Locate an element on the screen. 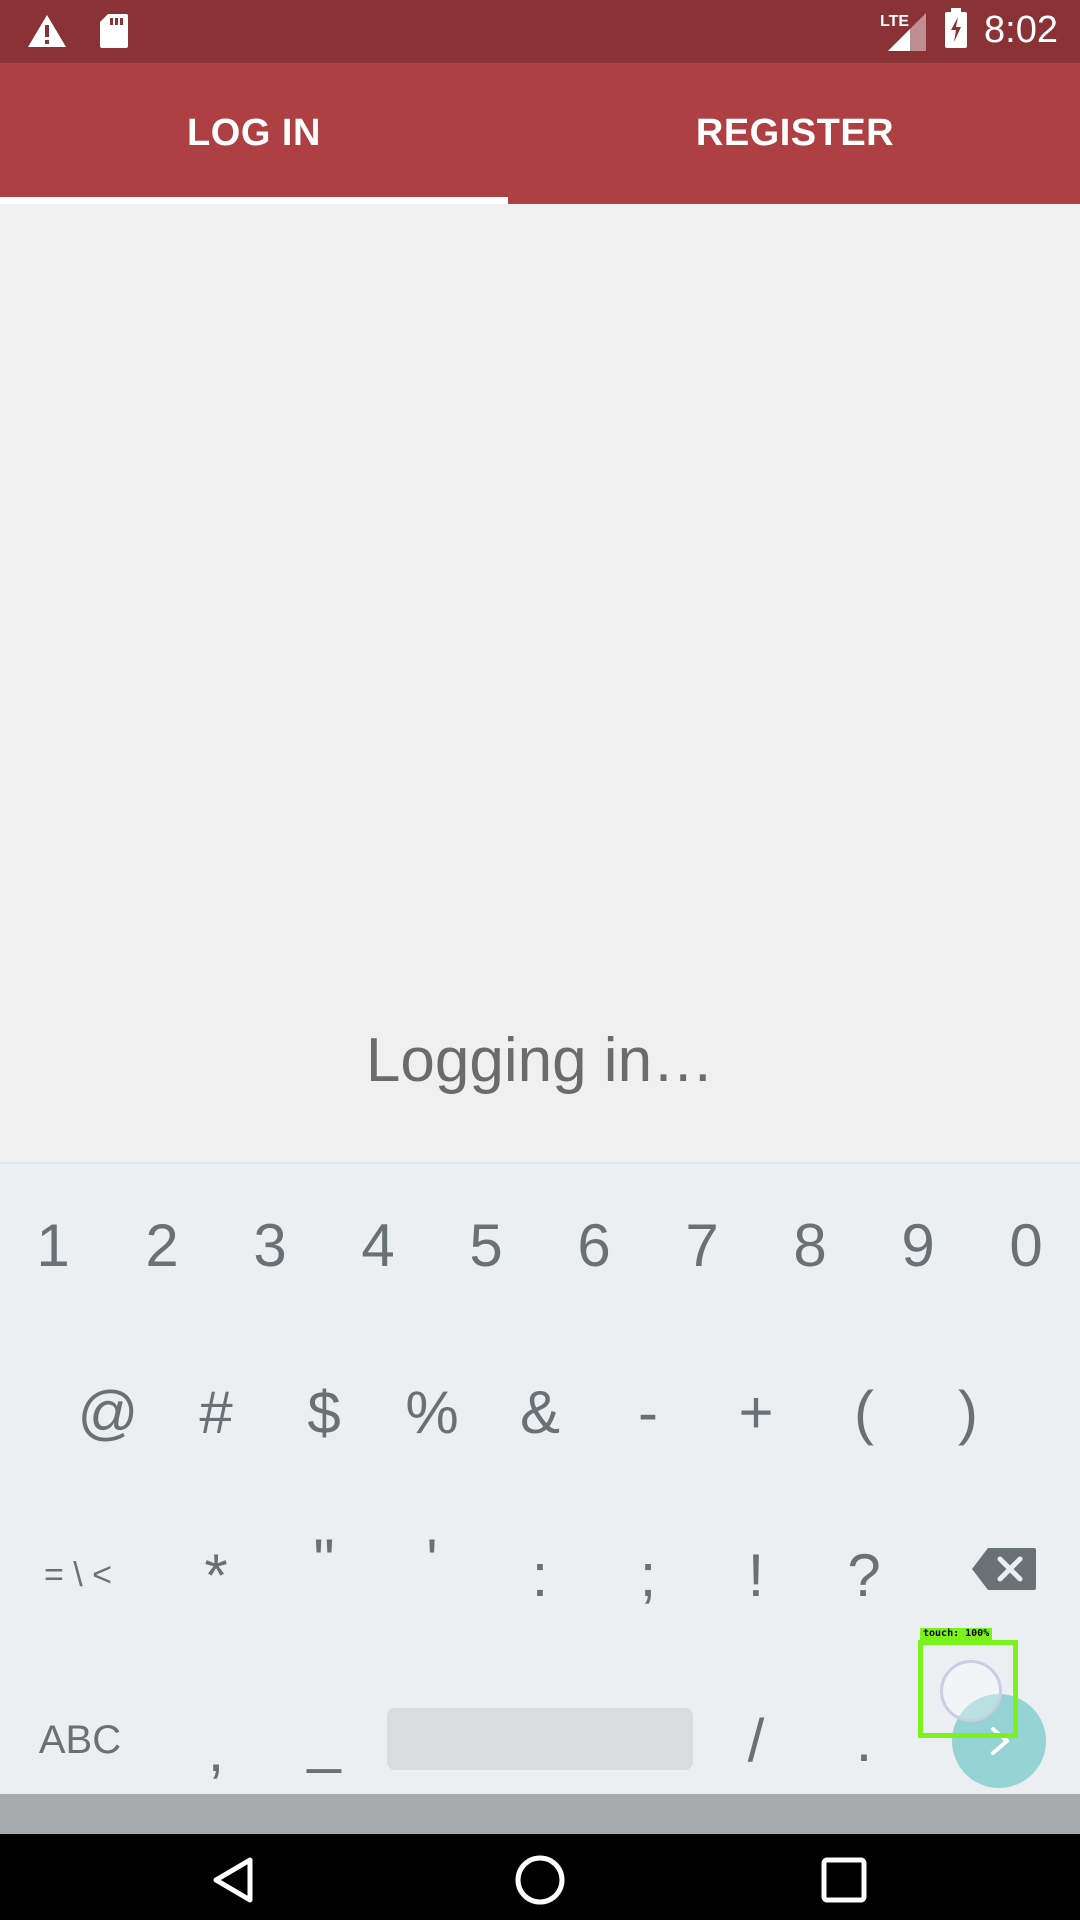  key-2: 2 is located at coordinates (162, 1245).